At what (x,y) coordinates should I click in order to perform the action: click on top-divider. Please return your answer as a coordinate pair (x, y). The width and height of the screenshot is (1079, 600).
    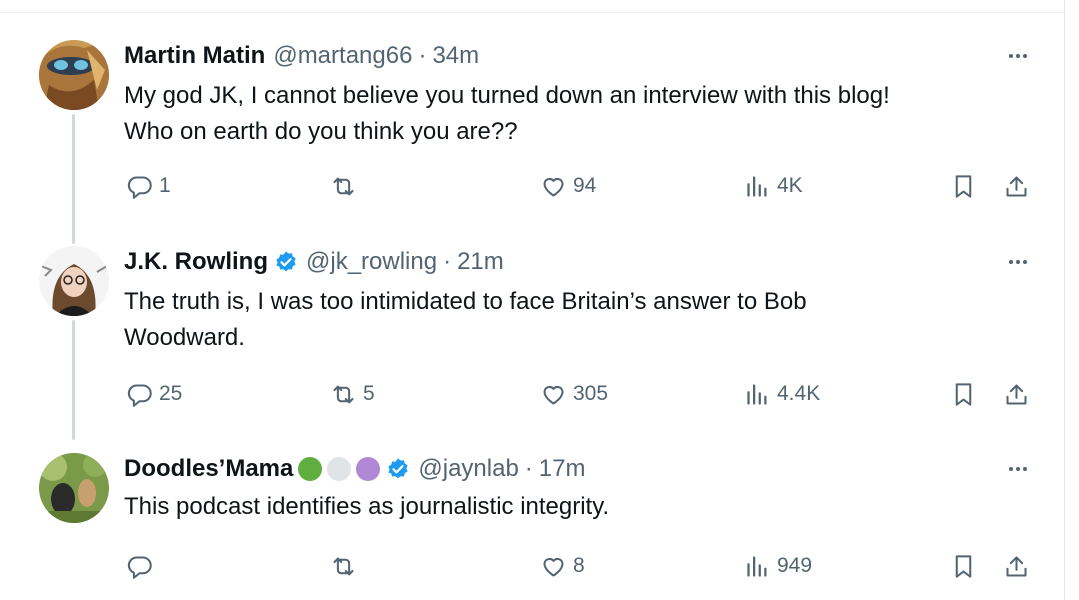
    Looking at the image, I should click on (532, 12).